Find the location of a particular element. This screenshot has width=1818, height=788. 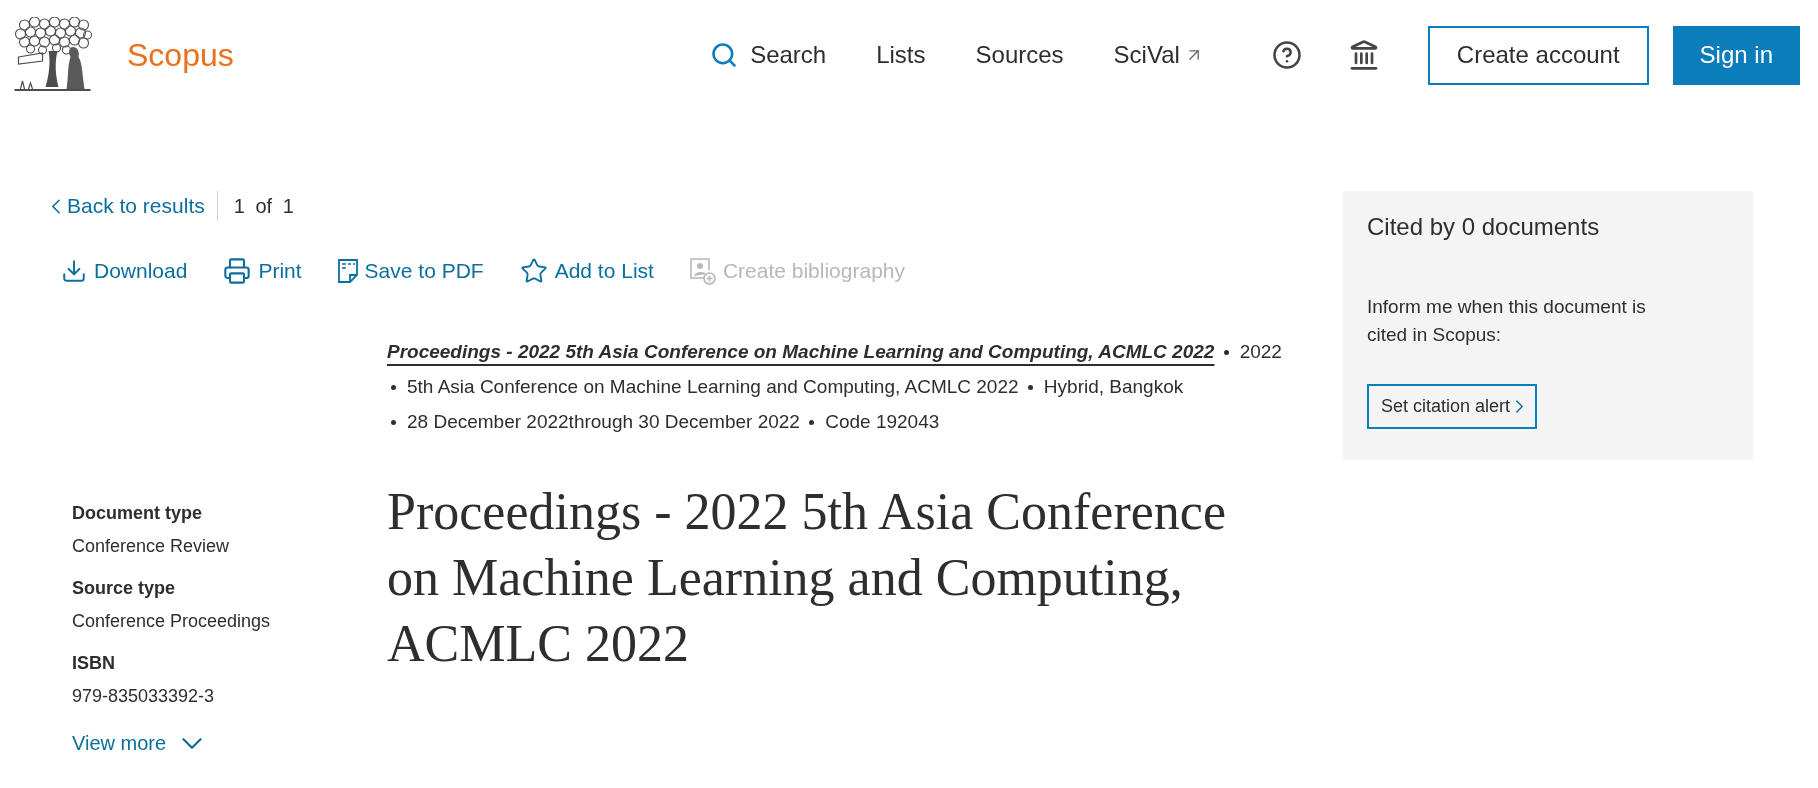

field-label: Source type is located at coordinates (124, 588).